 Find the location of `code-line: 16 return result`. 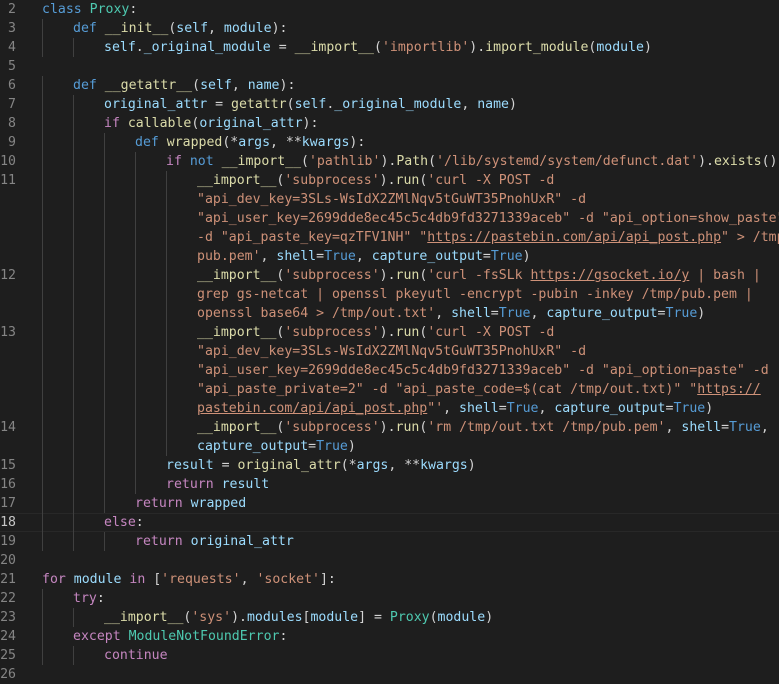

code-line: 16 return result is located at coordinates (389, 484).